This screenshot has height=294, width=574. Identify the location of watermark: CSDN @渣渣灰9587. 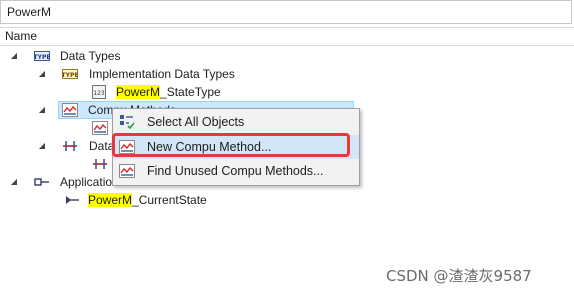
(459, 276).